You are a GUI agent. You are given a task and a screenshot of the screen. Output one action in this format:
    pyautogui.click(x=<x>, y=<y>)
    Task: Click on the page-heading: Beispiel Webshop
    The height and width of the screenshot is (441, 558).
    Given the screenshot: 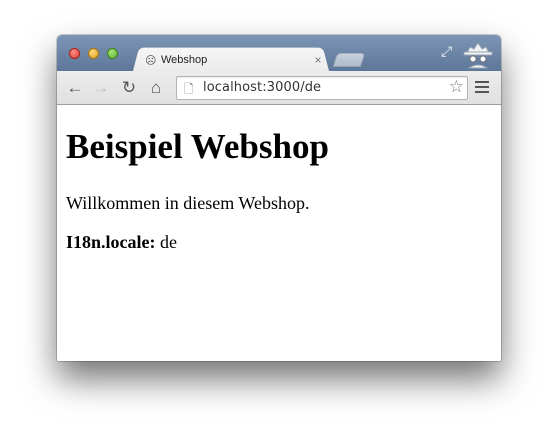 What is the action you would take?
    pyautogui.click(x=197, y=146)
    